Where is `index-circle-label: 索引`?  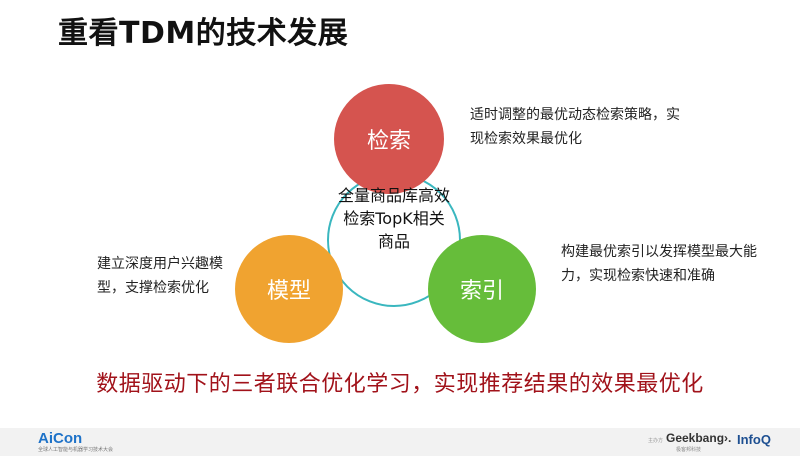
index-circle-label: 索引 is located at coordinates (481, 291).